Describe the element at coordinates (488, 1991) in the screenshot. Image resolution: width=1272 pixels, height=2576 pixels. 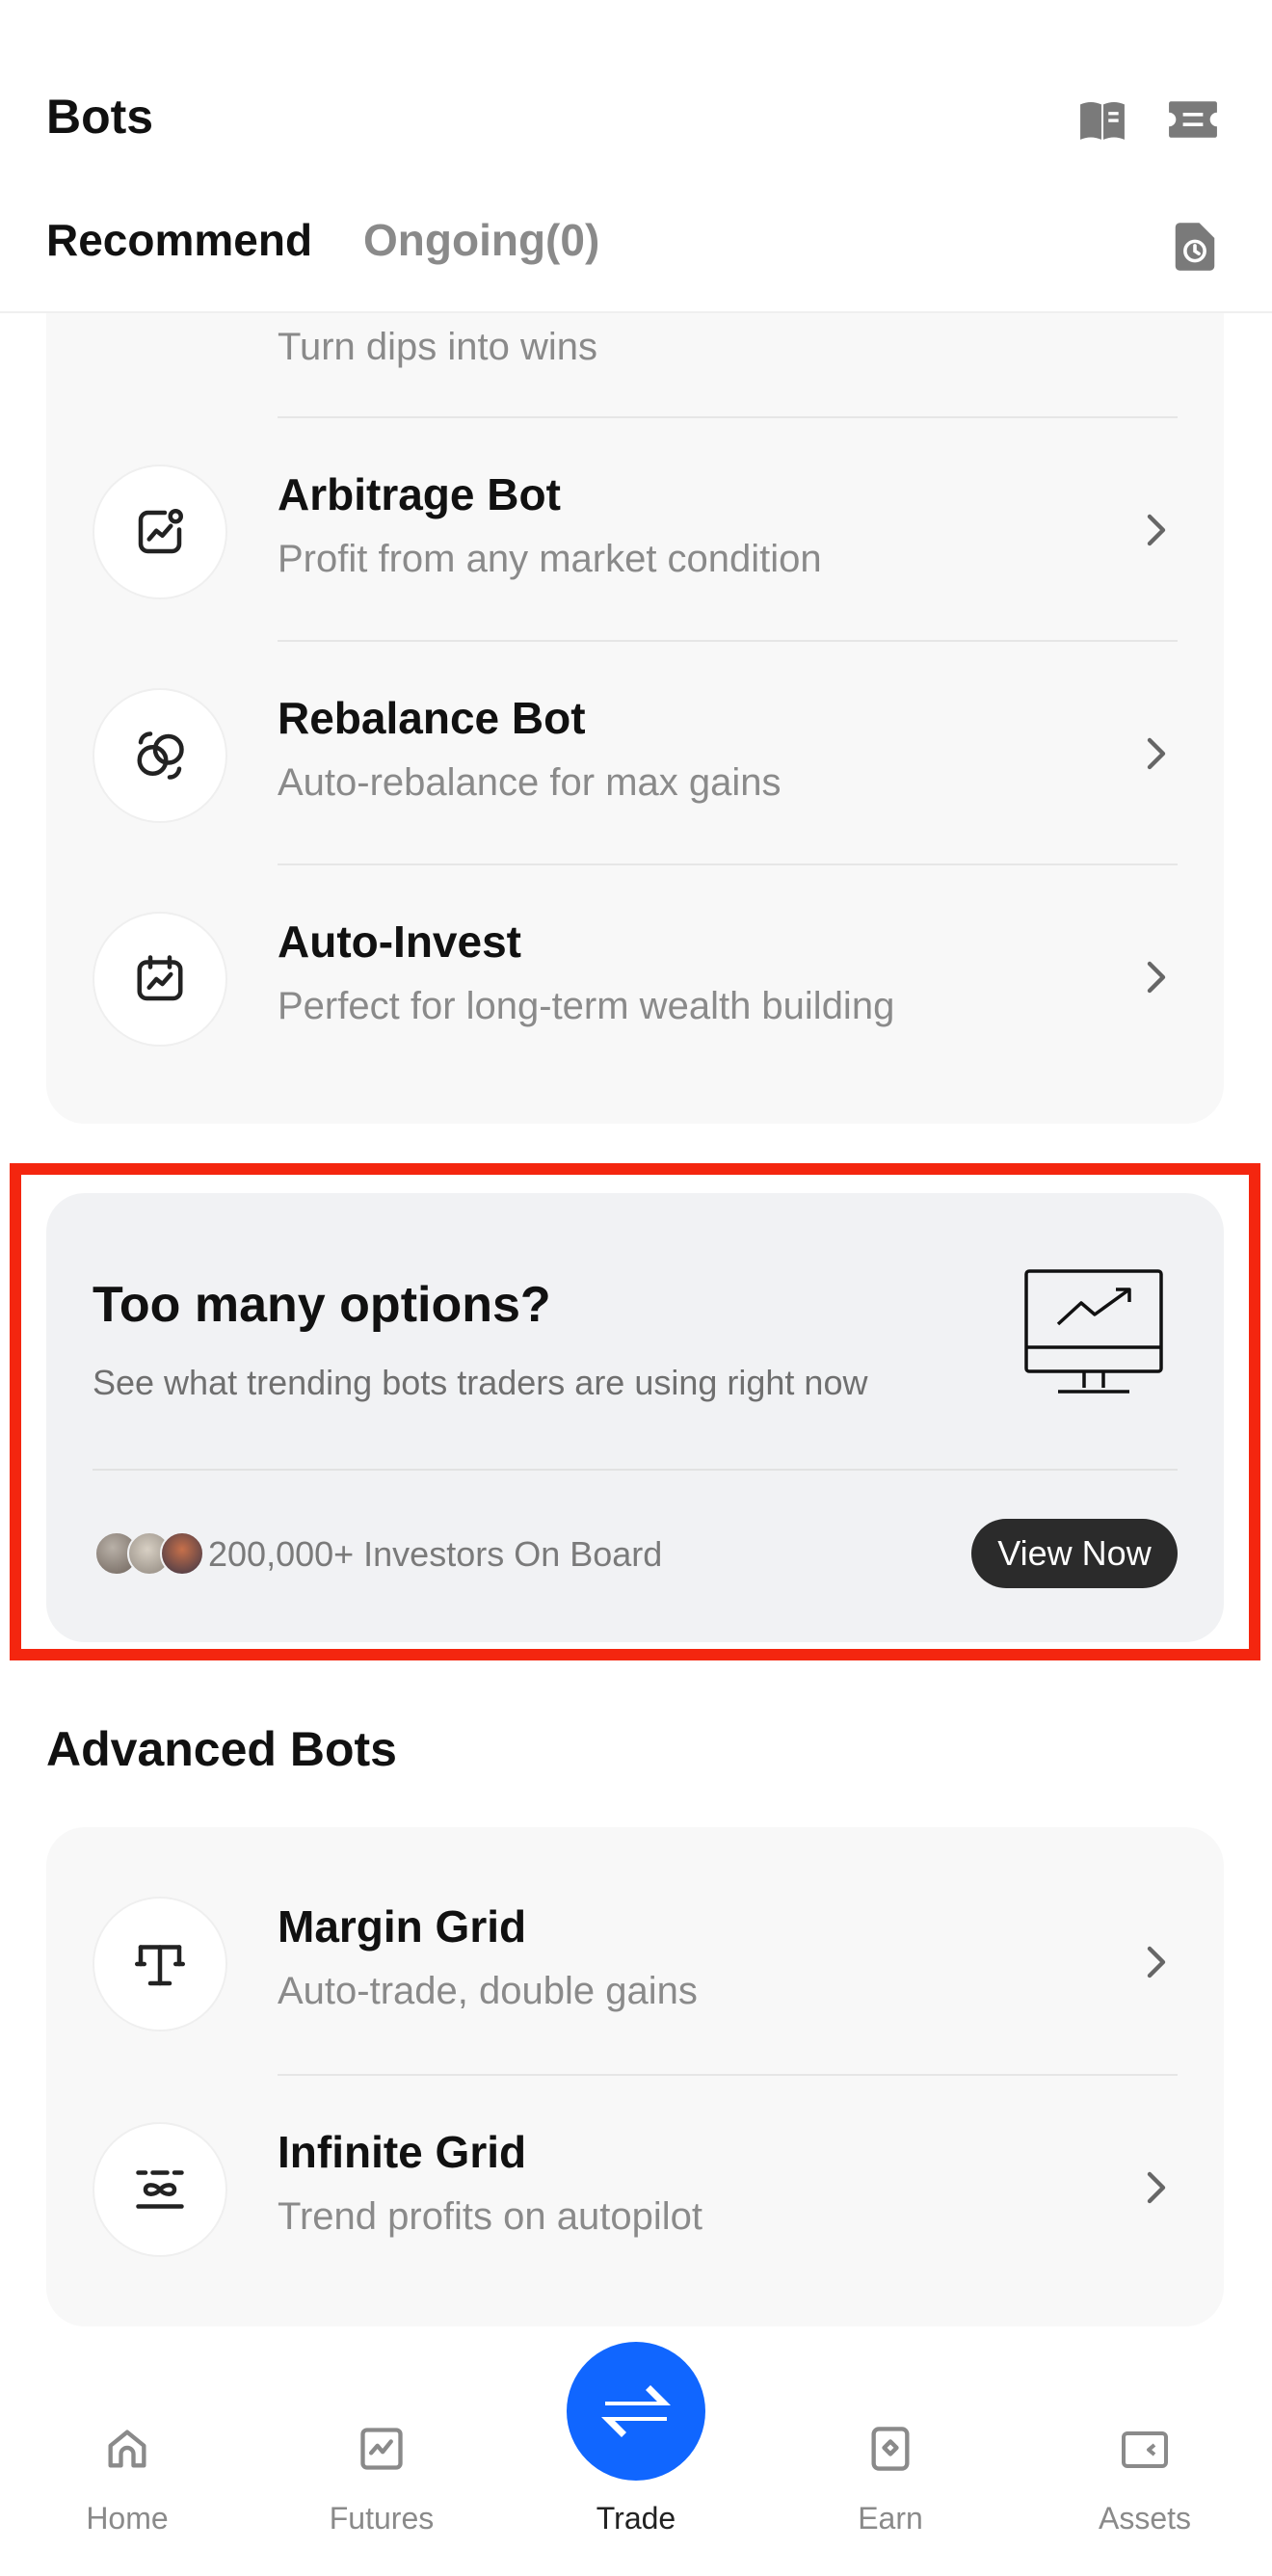
I see `row-subtitle: Auto-trade, double gains` at that location.